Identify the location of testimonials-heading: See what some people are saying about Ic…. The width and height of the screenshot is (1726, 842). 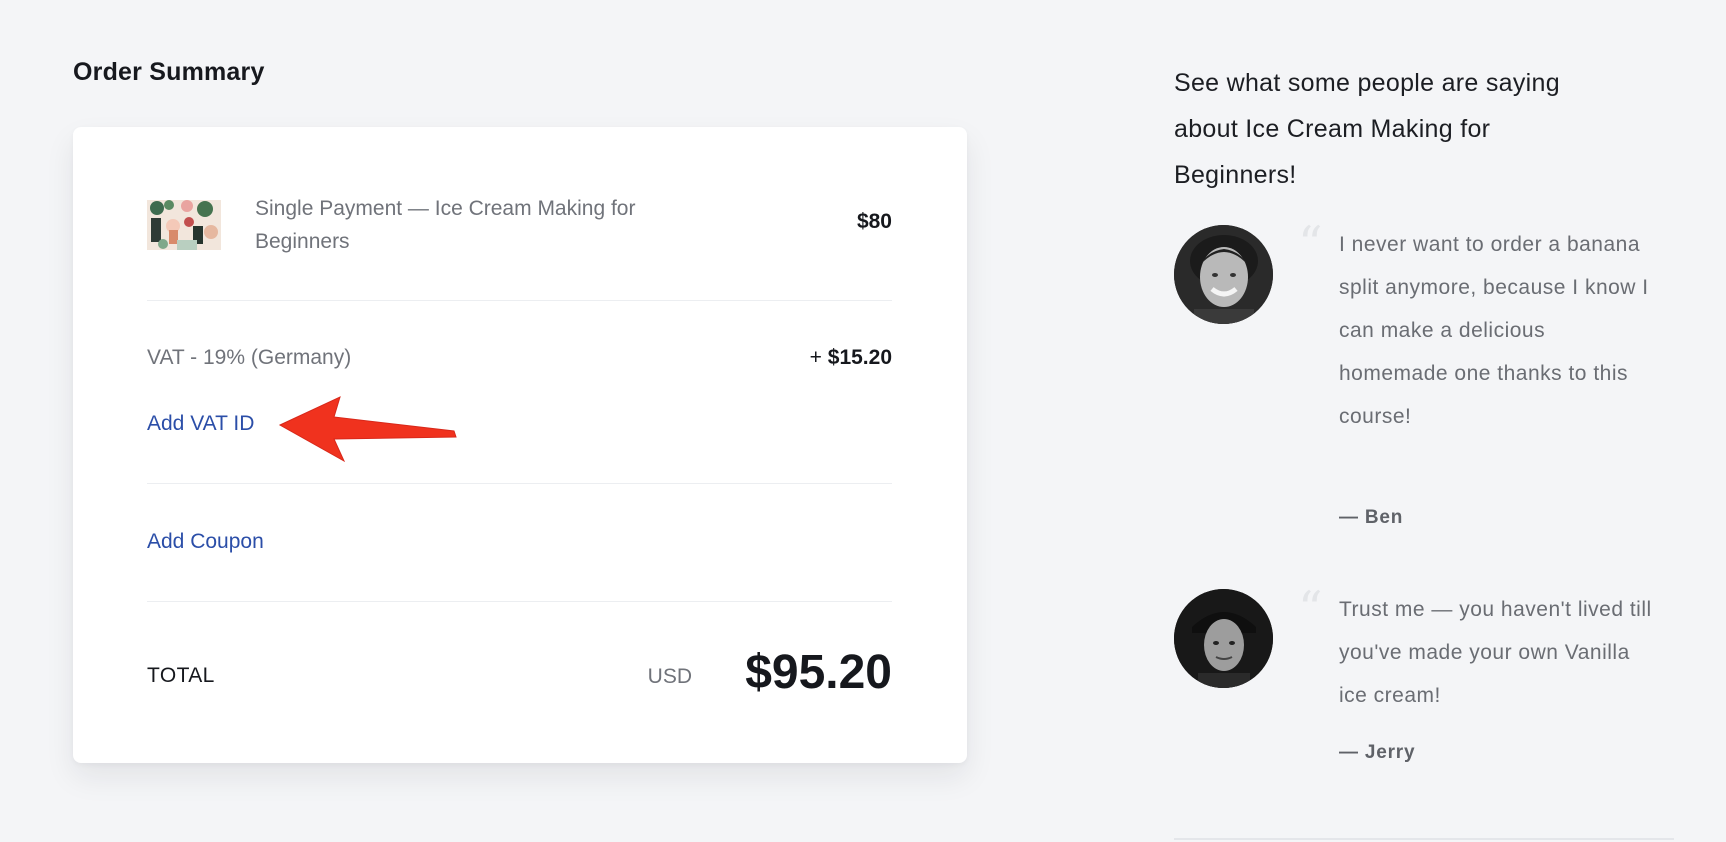
(1367, 129).